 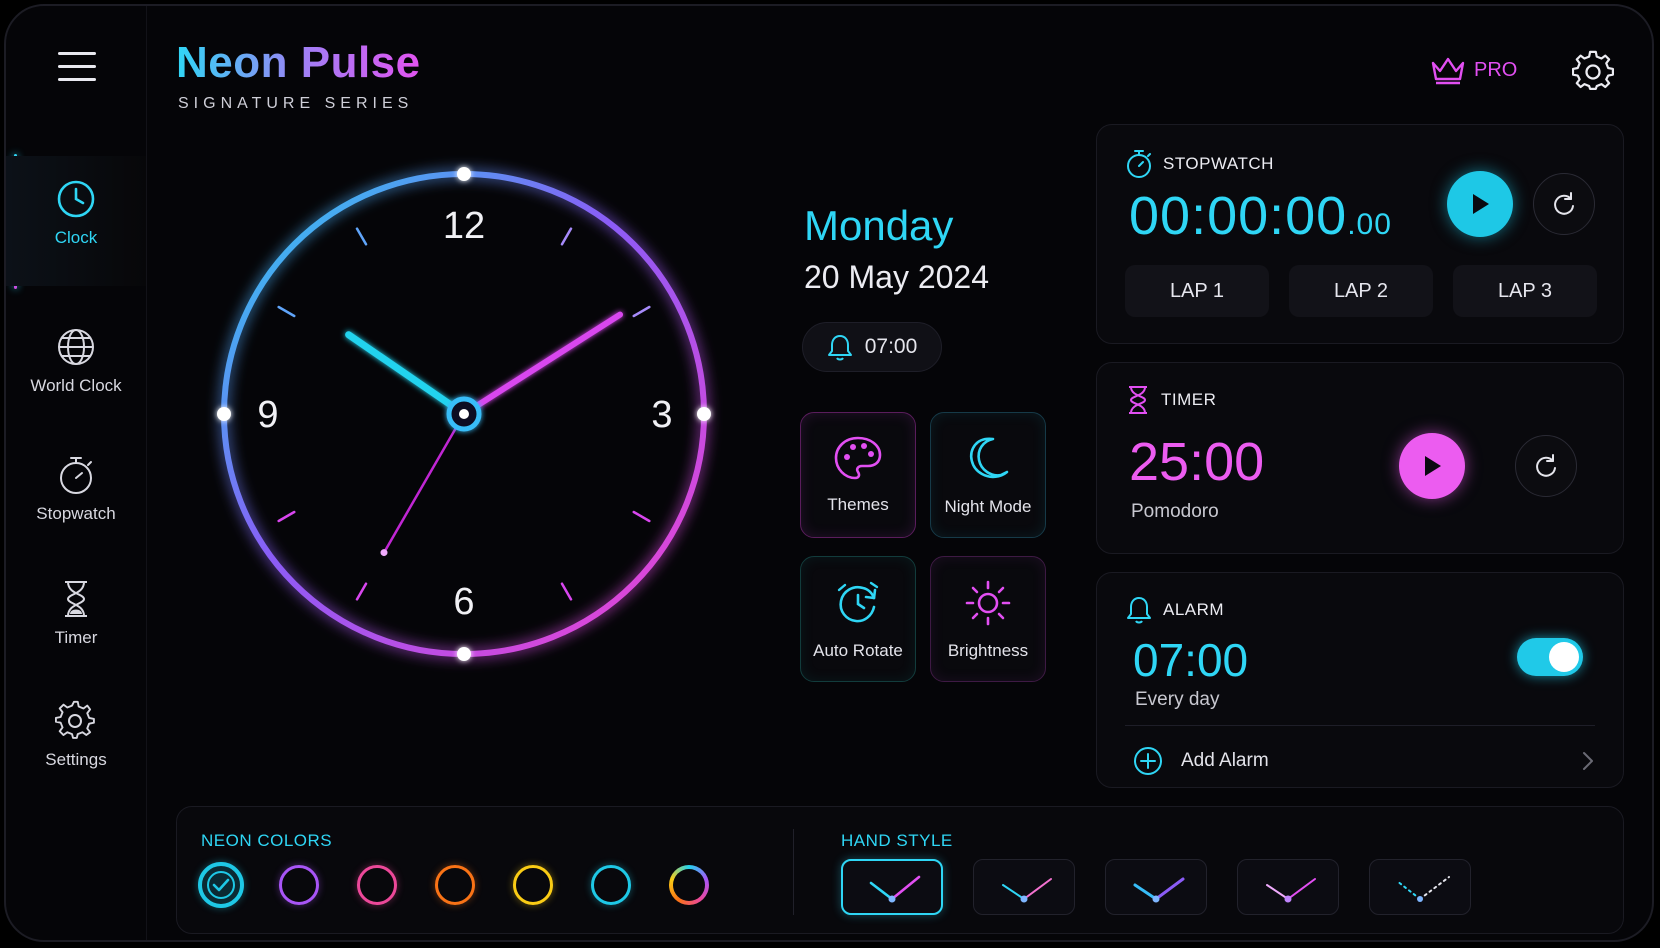 I want to click on stopwatch-icon, so click(x=1139, y=164).